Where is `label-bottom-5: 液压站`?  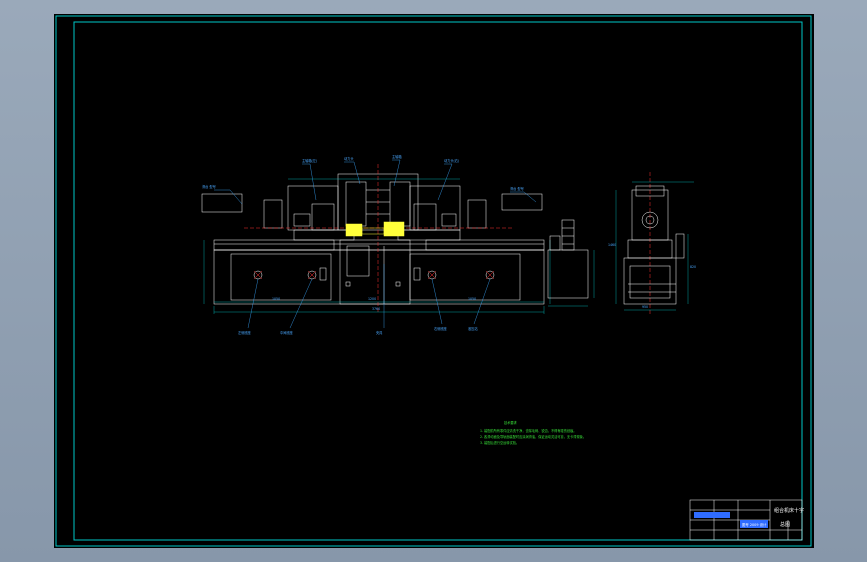
label-bottom-5: 液压站 is located at coordinates (473, 328).